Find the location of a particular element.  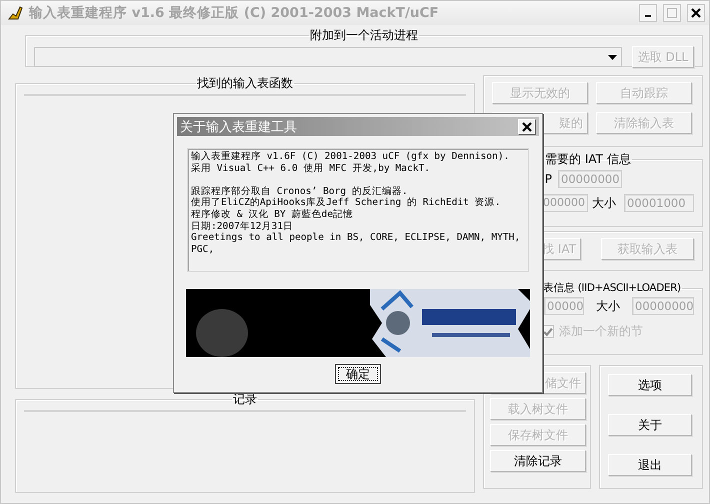

group-title: 找到的输入表函数 is located at coordinates (245, 83).